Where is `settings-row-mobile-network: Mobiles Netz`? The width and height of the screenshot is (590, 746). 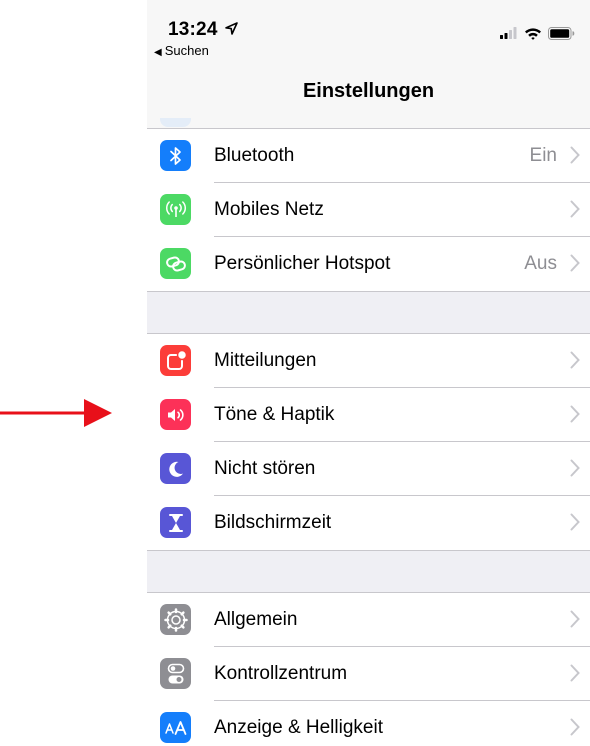
settings-row-mobile-network: Mobiles Netz is located at coordinates (368, 210).